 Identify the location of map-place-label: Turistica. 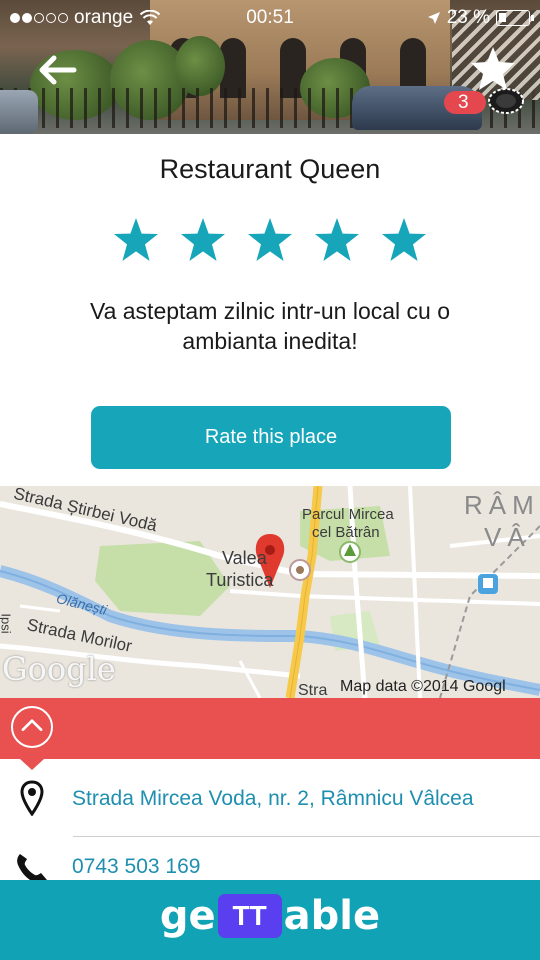
(240, 580).